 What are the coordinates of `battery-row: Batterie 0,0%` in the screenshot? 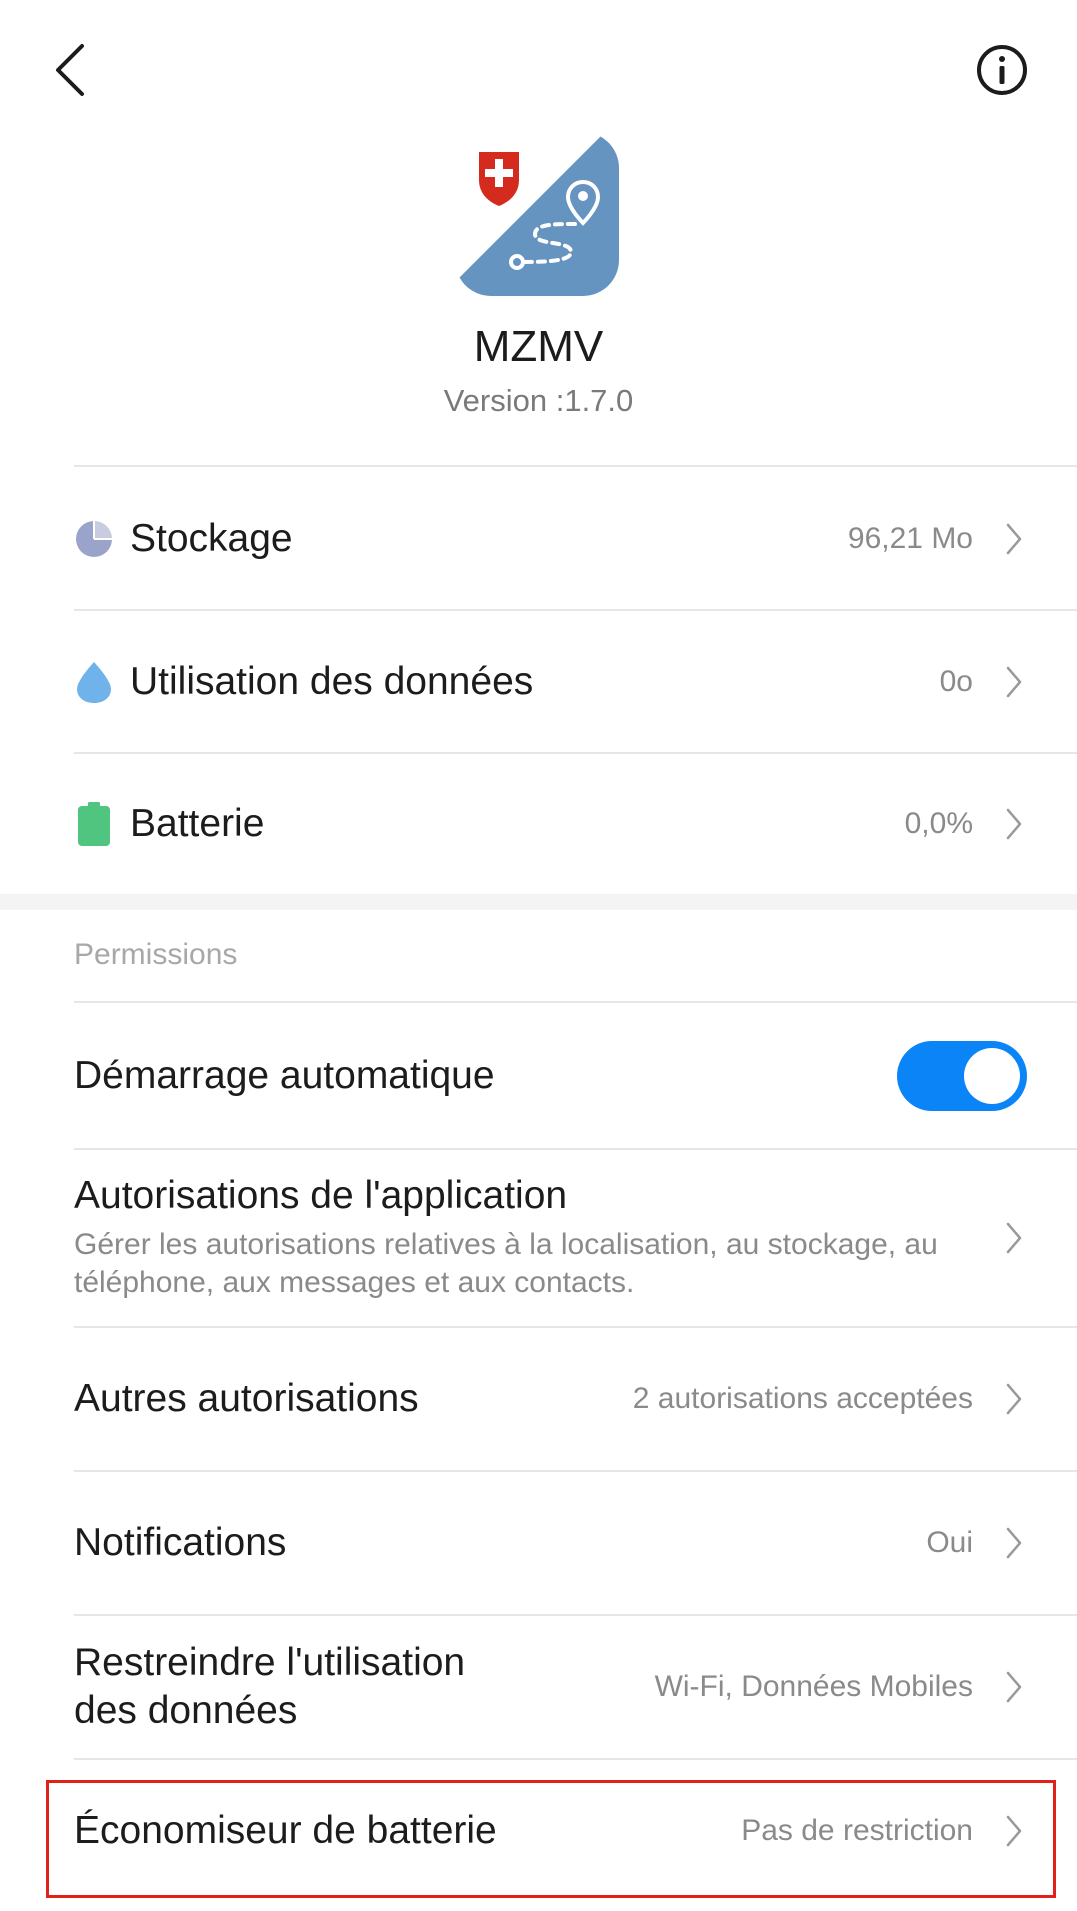 It's located at (538, 824).